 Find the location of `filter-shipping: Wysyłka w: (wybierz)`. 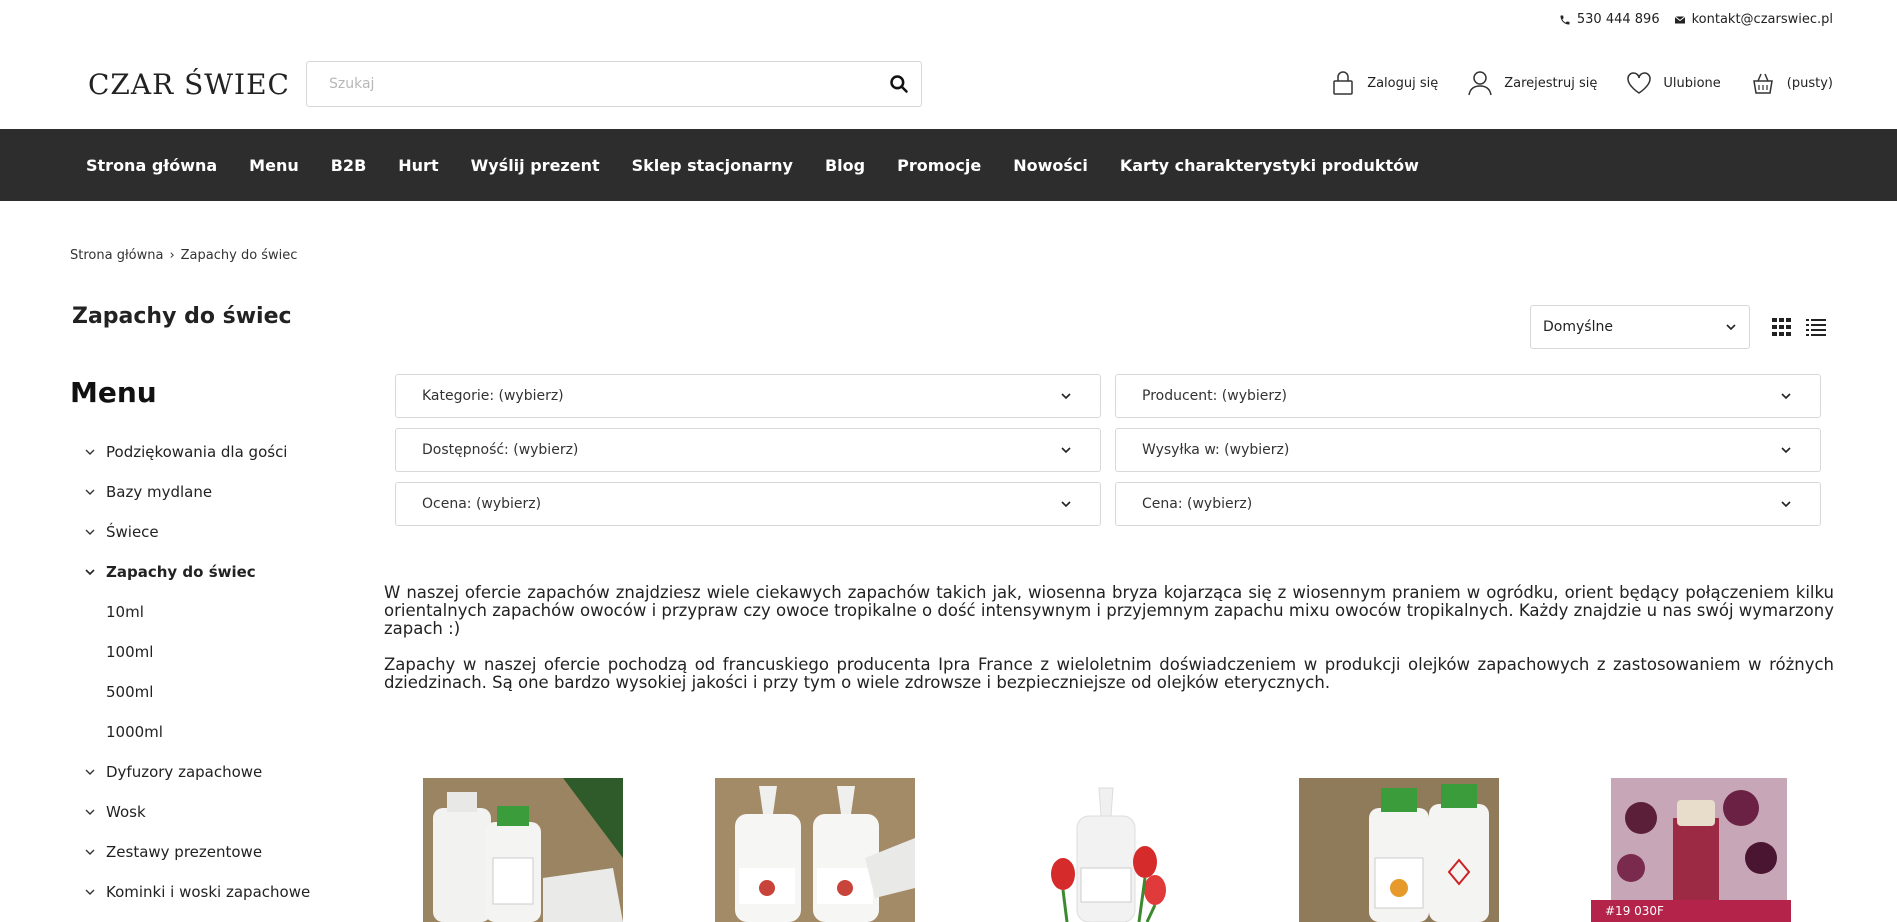

filter-shipping: Wysyłka w: (wybierz) is located at coordinates (1468, 450).